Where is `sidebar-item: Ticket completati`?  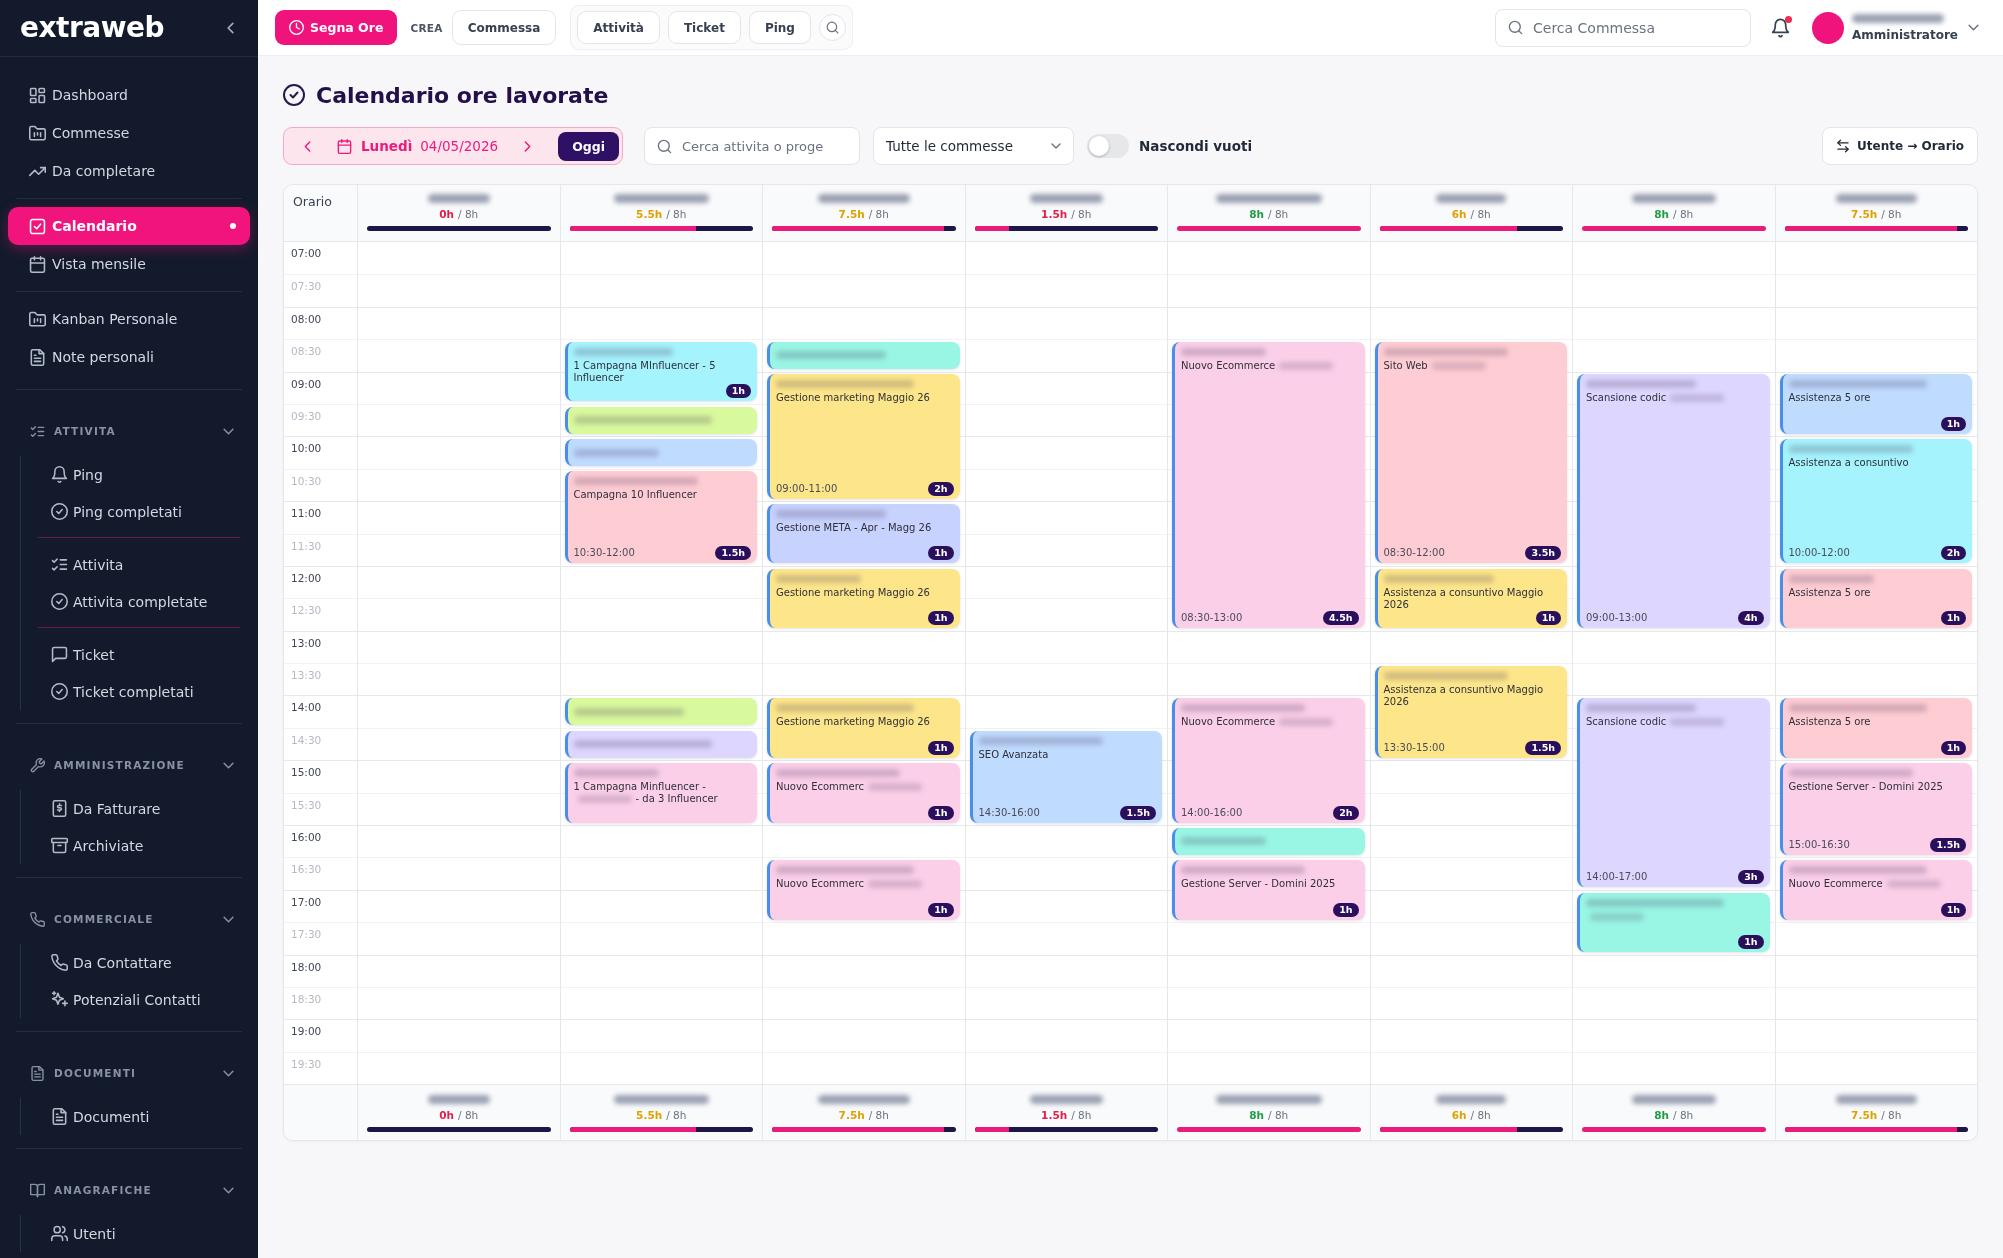 sidebar-item: Ticket completati is located at coordinates (135, 691).